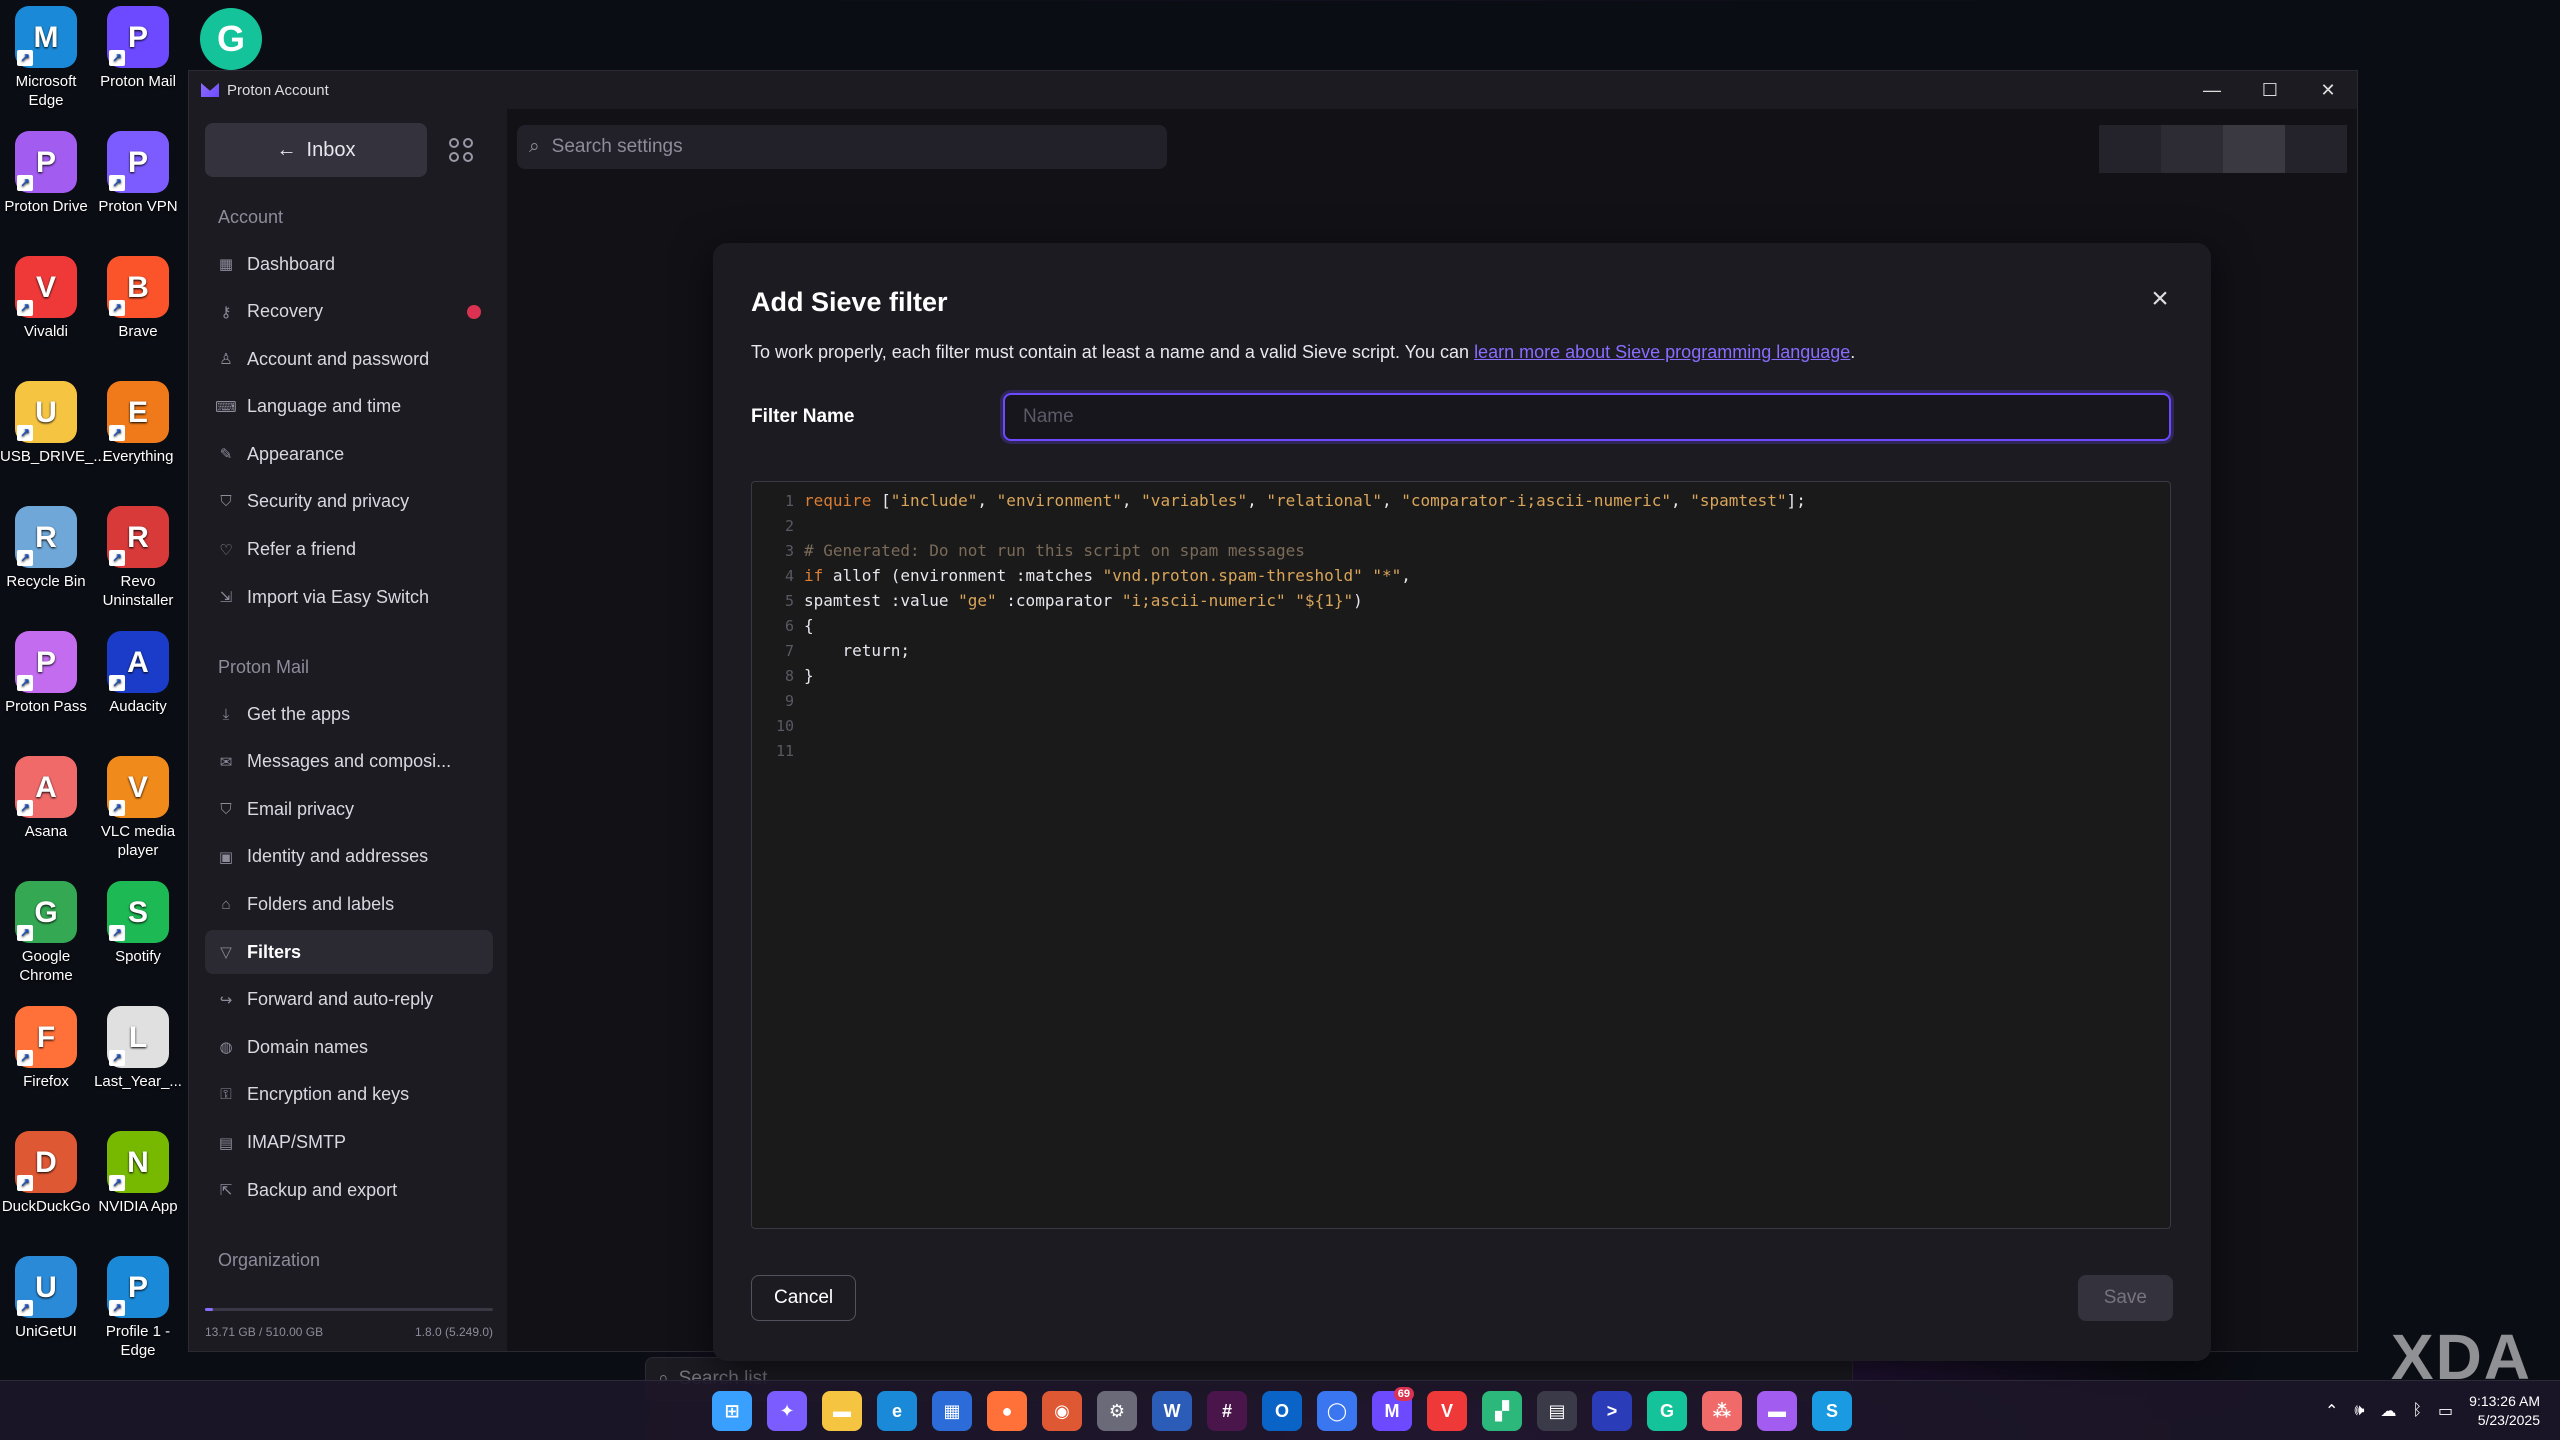 The width and height of the screenshot is (2560, 1440). Describe the element at coordinates (1227, 1411) in the screenshot. I see `slack-icon: #` at that location.